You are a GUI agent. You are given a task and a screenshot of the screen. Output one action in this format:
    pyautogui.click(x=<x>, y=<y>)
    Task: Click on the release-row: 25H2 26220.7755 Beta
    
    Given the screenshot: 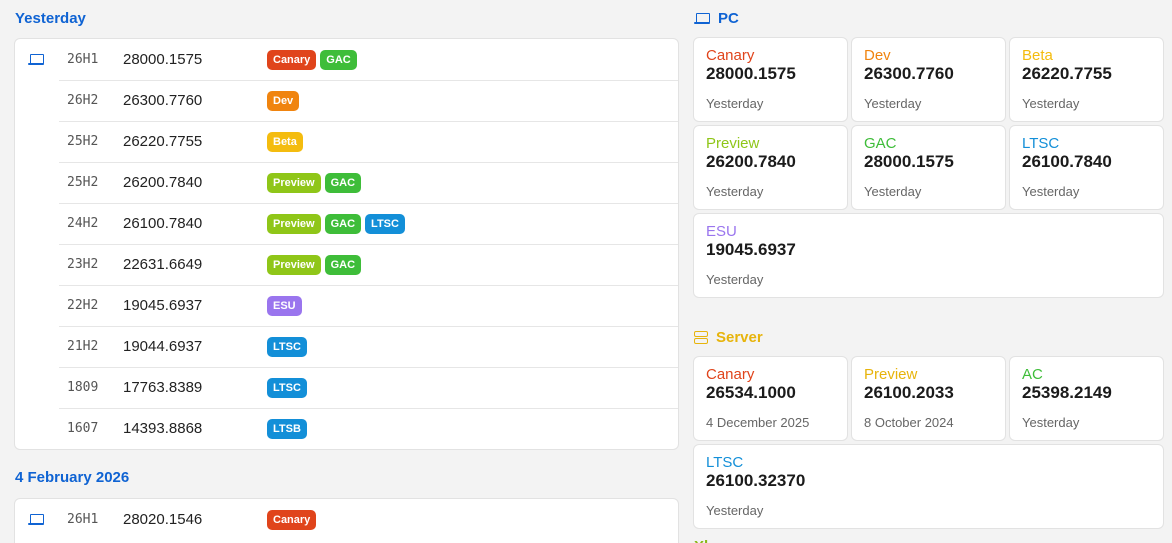 What is the action you would take?
    pyautogui.click(x=346, y=141)
    